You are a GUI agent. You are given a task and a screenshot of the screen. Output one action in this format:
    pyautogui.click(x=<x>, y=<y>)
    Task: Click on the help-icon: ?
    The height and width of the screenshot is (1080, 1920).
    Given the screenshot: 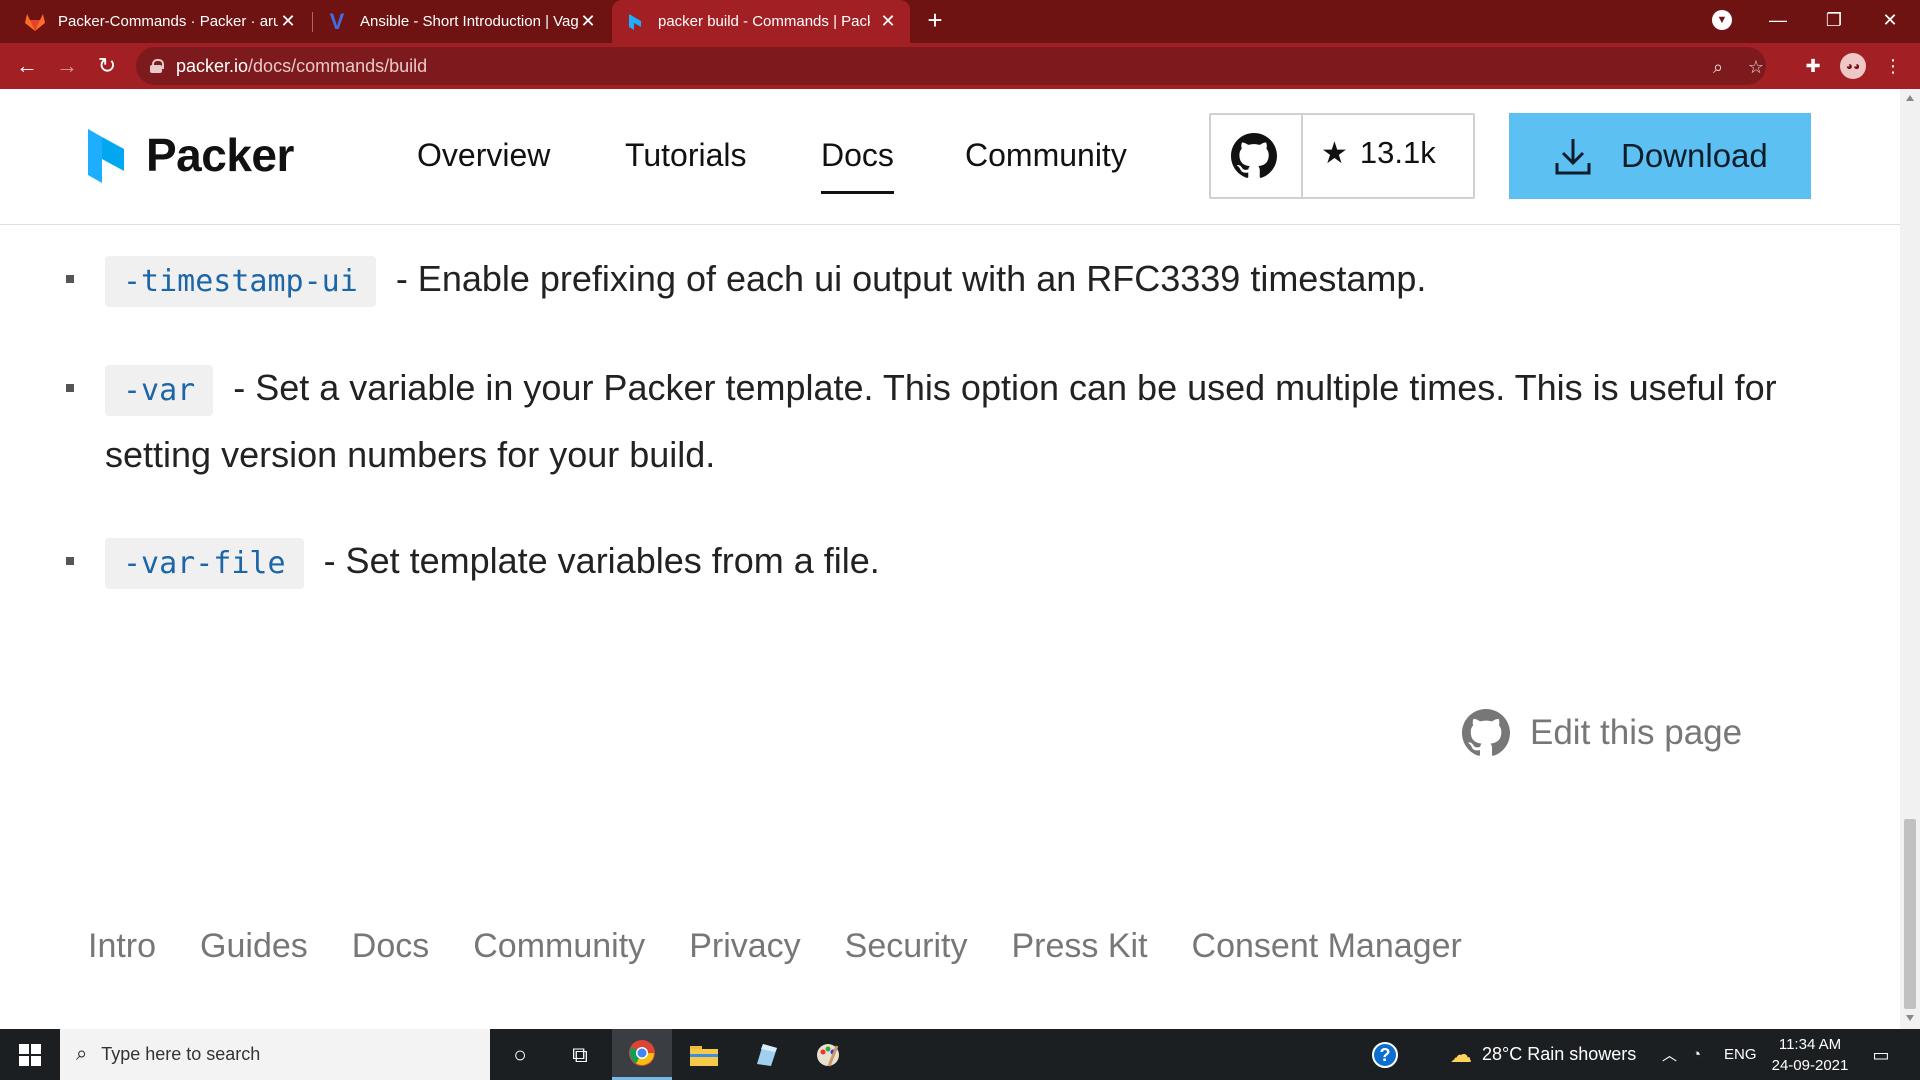 What is the action you would take?
    pyautogui.click(x=1385, y=1055)
    